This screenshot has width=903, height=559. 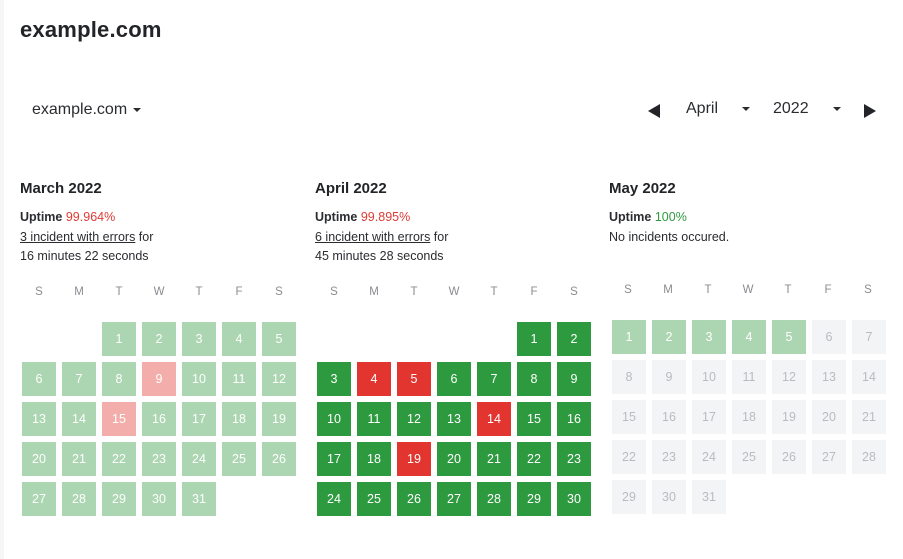 I want to click on next-month-button, so click(x=870, y=111).